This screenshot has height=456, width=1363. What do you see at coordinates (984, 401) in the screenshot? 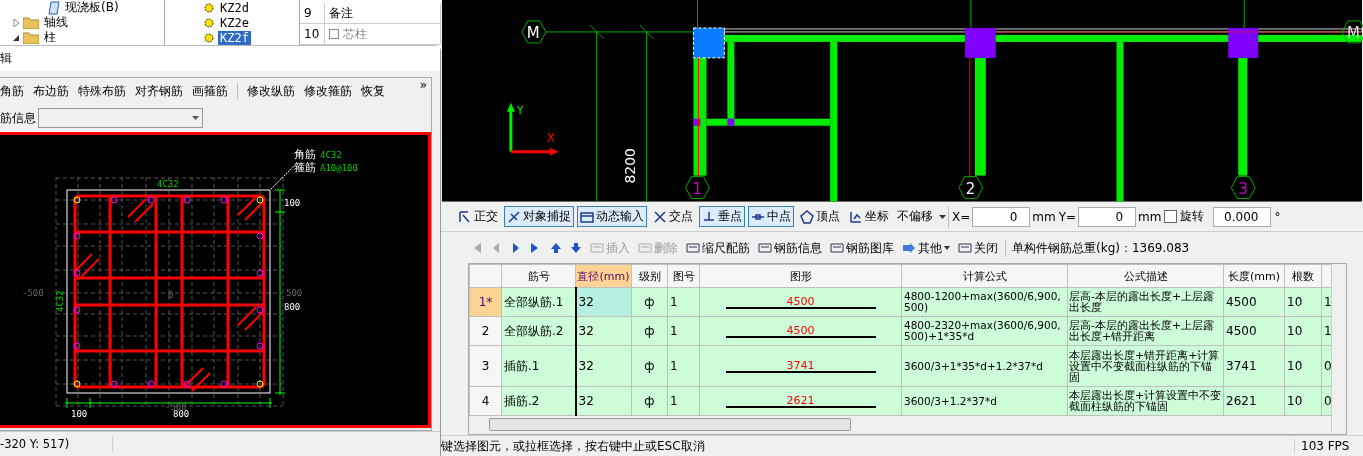
I see `table-cell: 3600/3+1.2*37*d` at bounding box center [984, 401].